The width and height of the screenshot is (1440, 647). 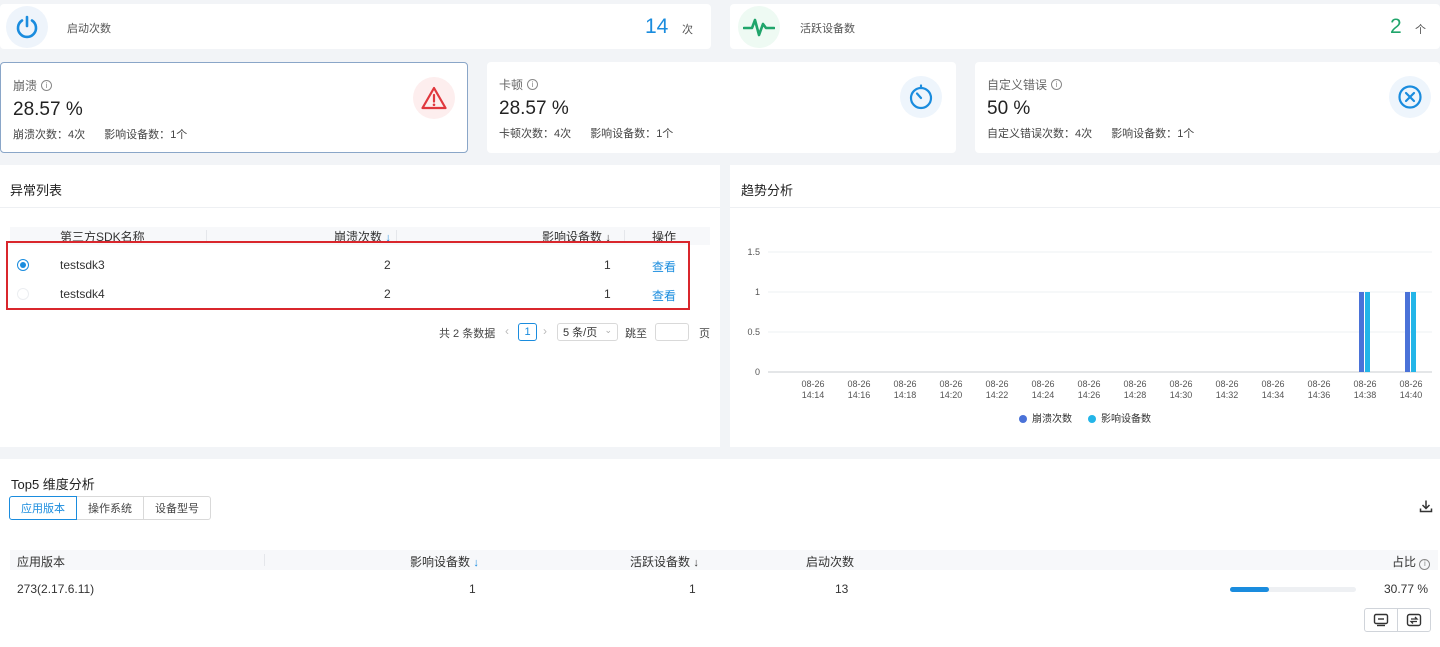 I want to click on chevron-down-icon: ⌄, so click(x=608, y=330).